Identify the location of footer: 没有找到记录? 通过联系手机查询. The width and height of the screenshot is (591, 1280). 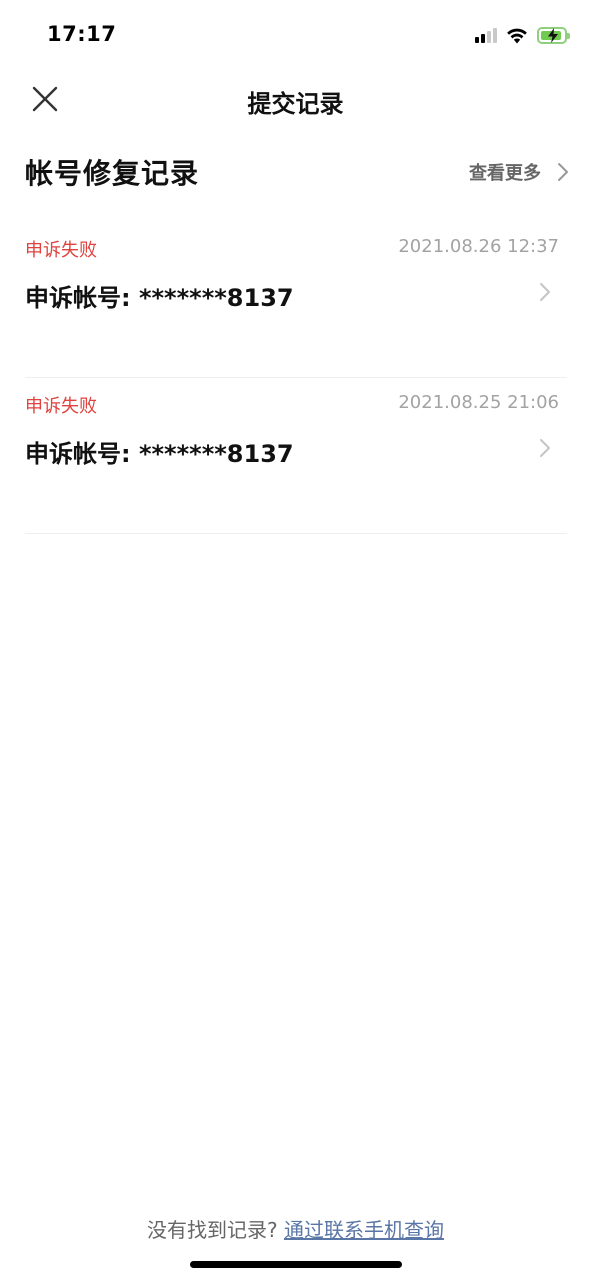
(295, 1228).